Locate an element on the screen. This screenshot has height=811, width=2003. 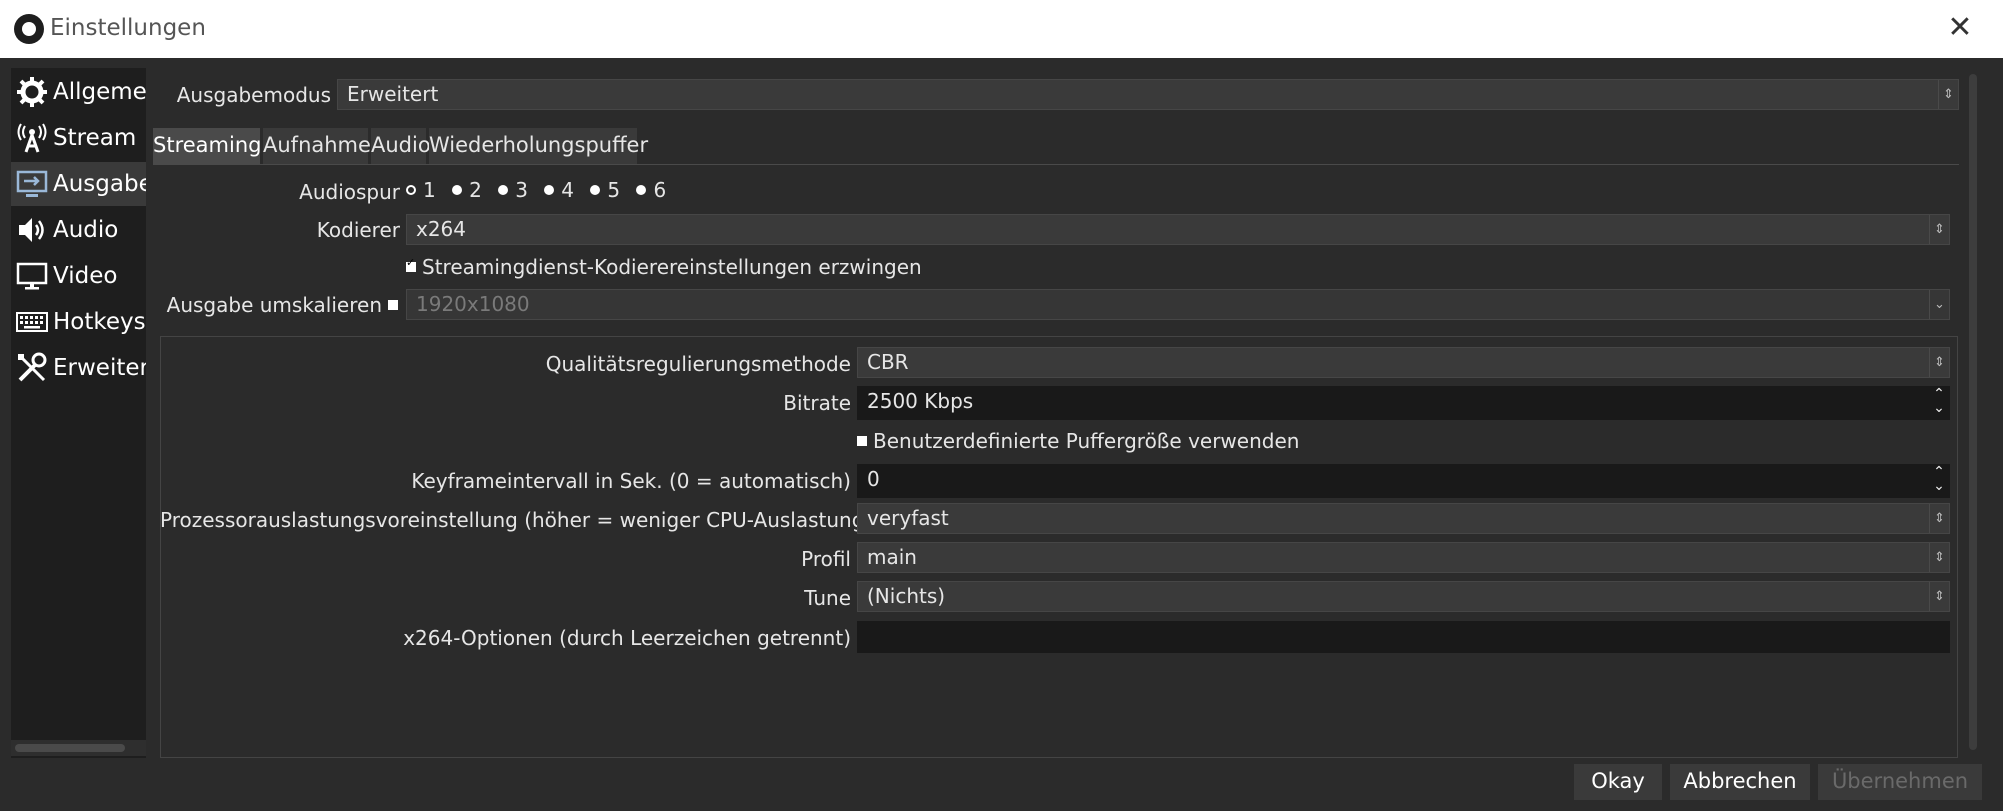
rate-control-value: CBR is located at coordinates (888, 362).